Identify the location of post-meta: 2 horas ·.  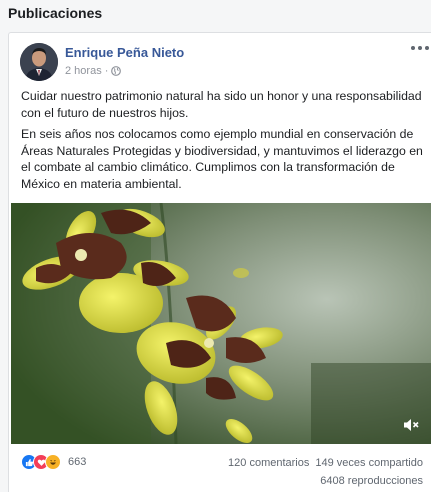
(93, 71).